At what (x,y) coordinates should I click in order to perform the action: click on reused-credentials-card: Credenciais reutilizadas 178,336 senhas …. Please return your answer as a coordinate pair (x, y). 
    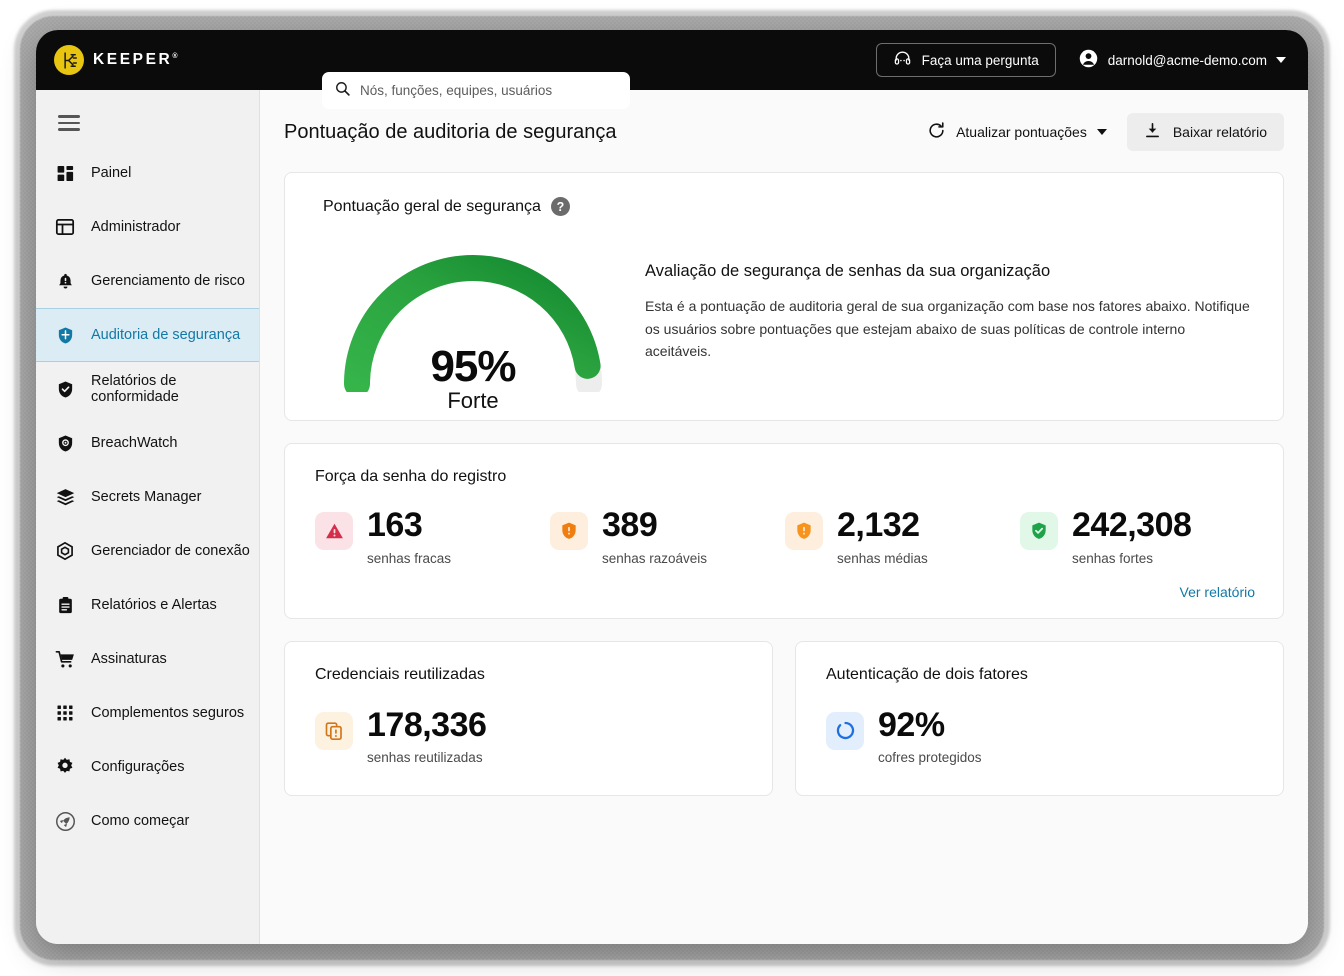
    Looking at the image, I should click on (528, 718).